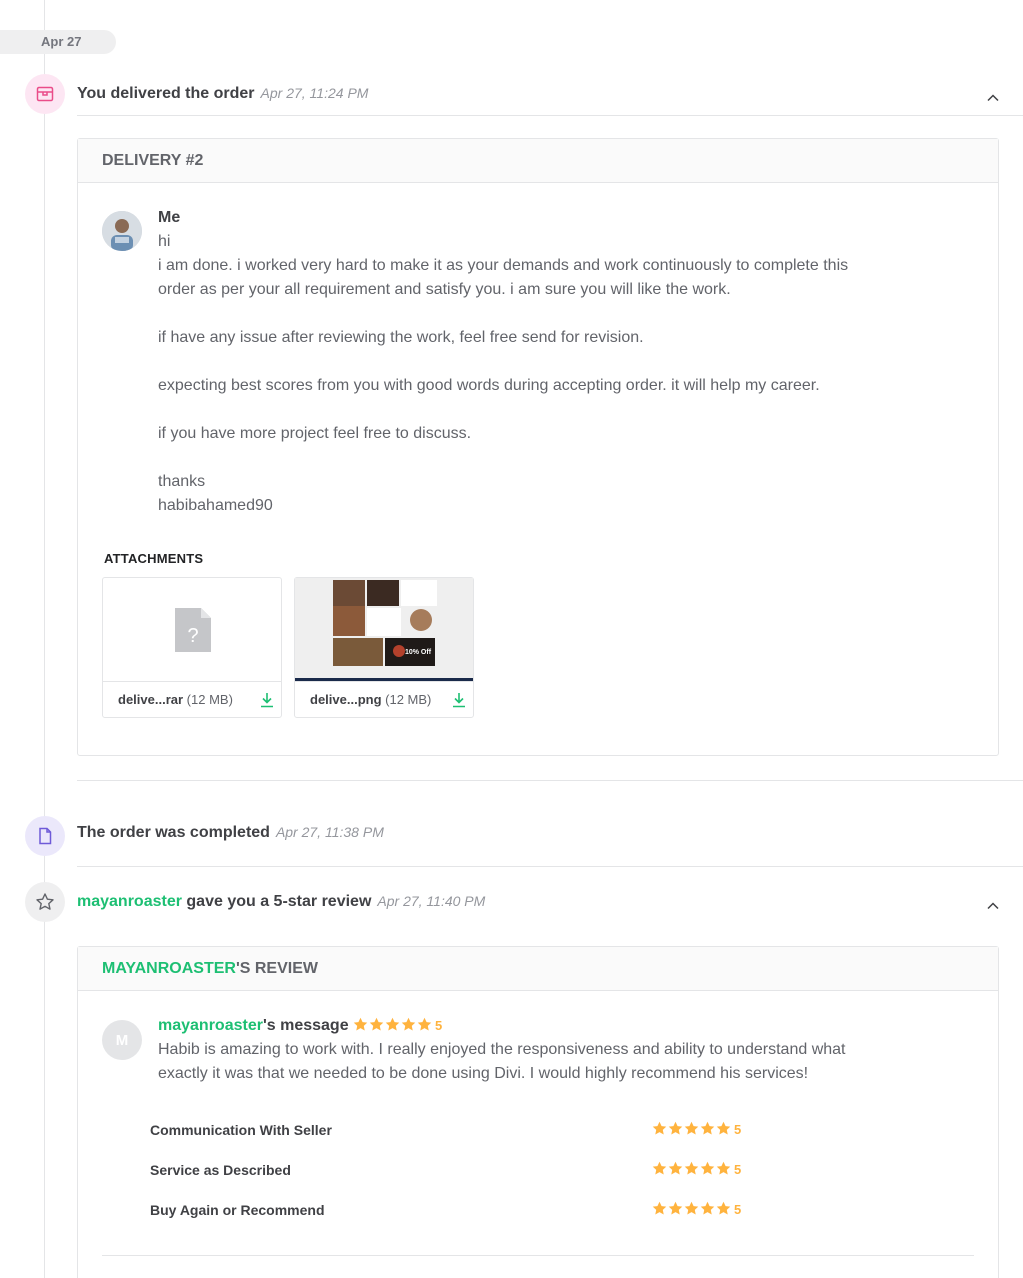 The width and height of the screenshot is (1023, 1278). I want to click on package-icon, so click(45, 94).